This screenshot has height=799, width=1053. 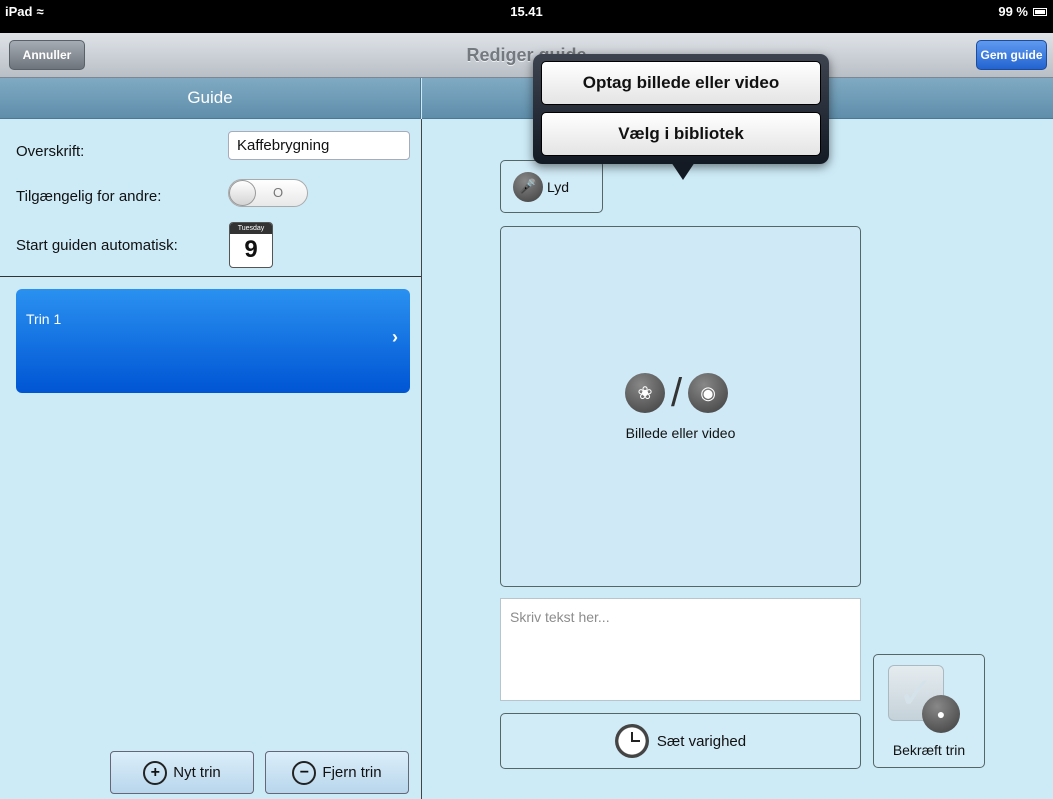 I want to click on panel-divider, so click(x=421, y=459).